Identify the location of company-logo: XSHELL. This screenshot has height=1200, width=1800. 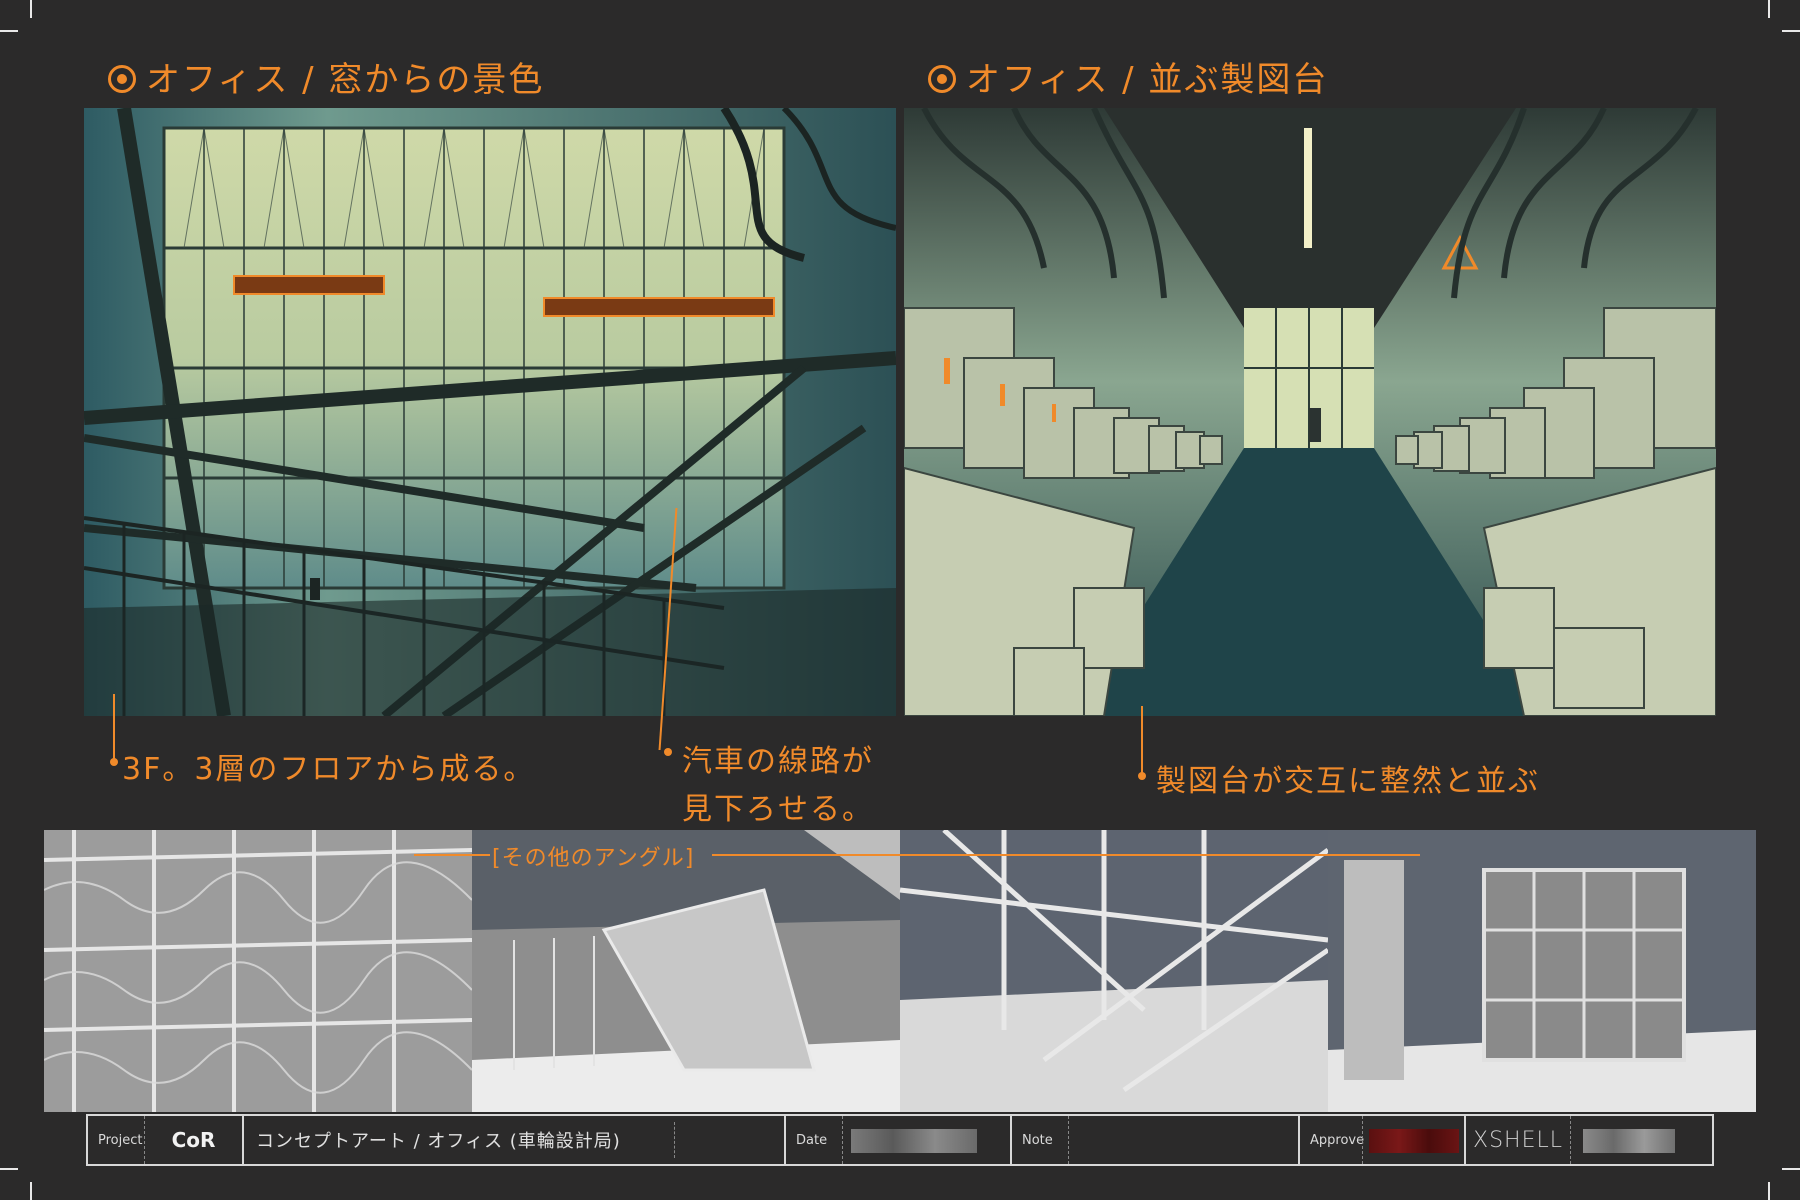
(1518, 1140).